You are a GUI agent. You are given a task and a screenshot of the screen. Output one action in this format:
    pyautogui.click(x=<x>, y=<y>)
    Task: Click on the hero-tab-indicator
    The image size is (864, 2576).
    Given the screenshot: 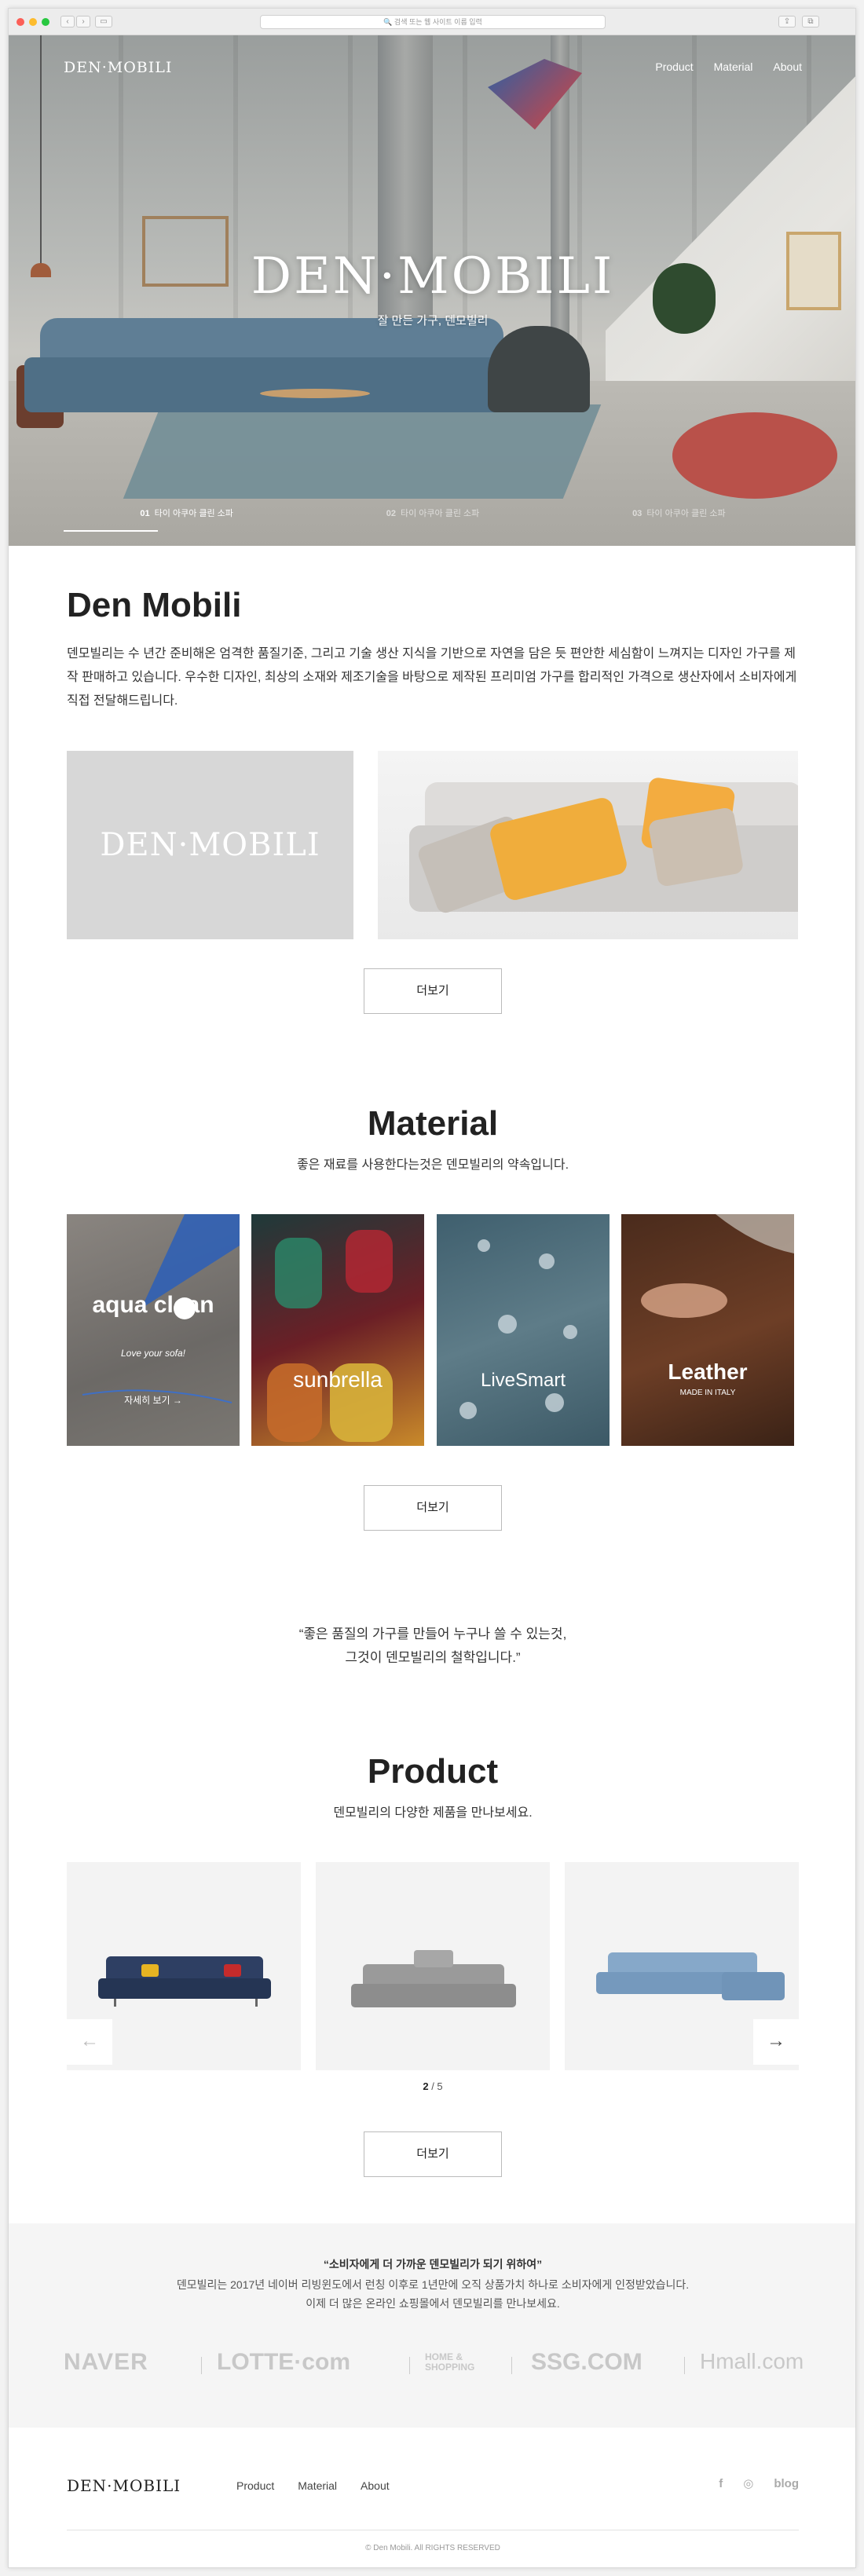 What is the action you would take?
    pyautogui.click(x=111, y=531)
    